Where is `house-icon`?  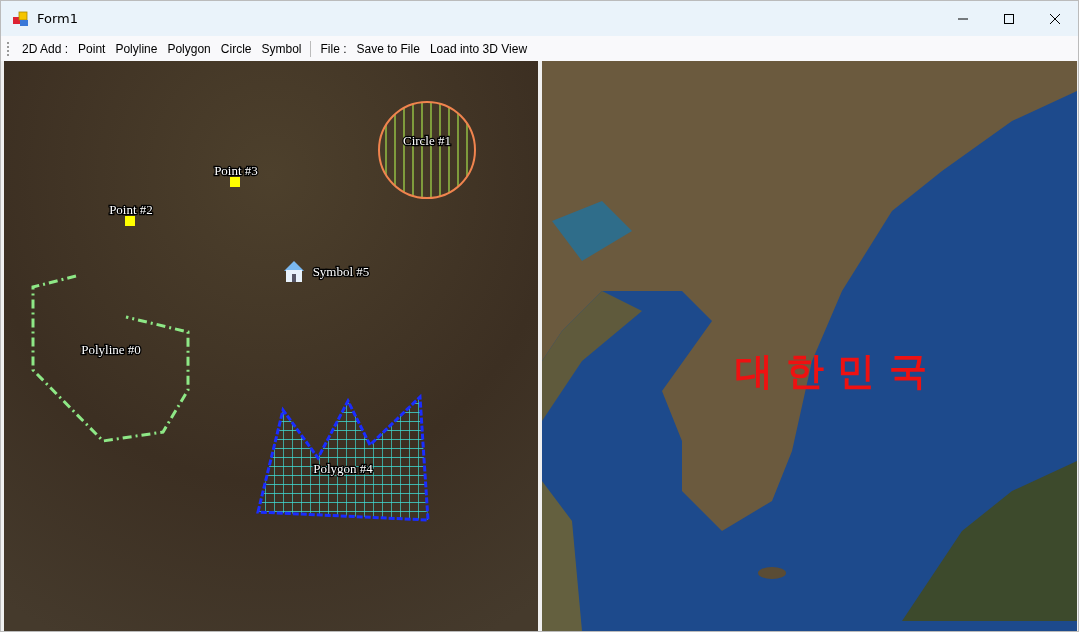
house-icon is located at coordinates (294, 271).